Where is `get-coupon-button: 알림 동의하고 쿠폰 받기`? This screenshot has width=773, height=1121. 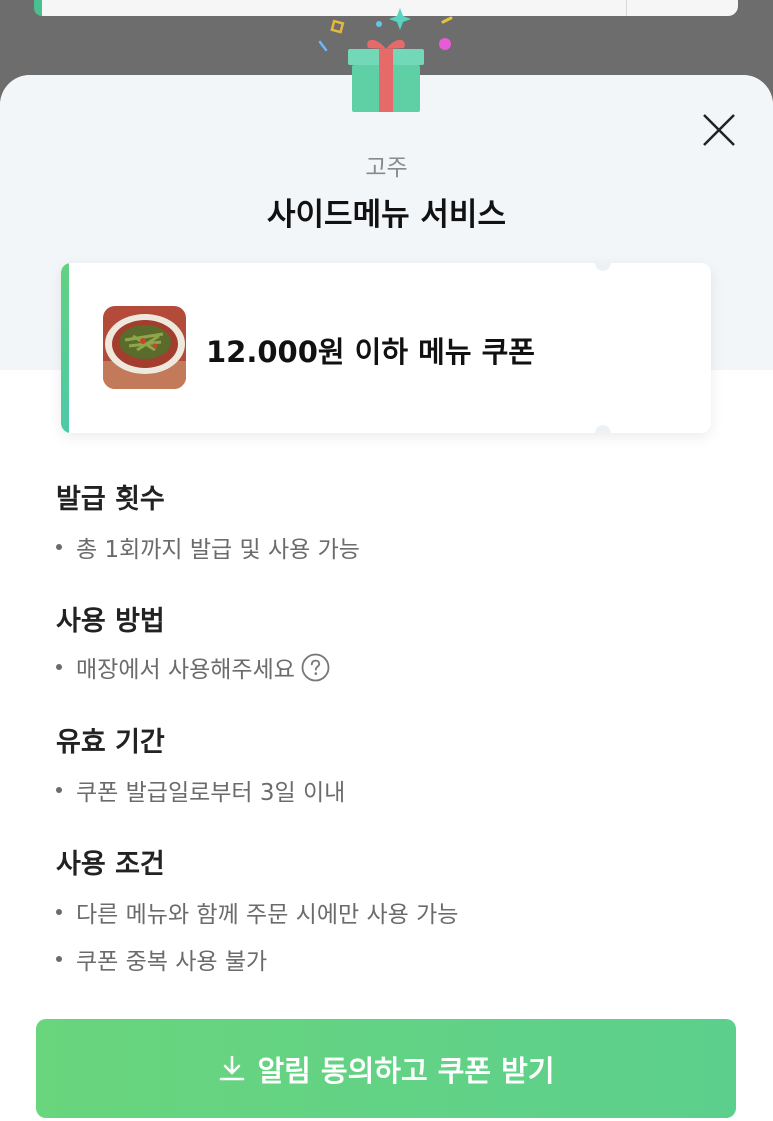
get-coupon-button: 알림 동의하고 쿠폰 받기 is located at coordinates (386, 1068).